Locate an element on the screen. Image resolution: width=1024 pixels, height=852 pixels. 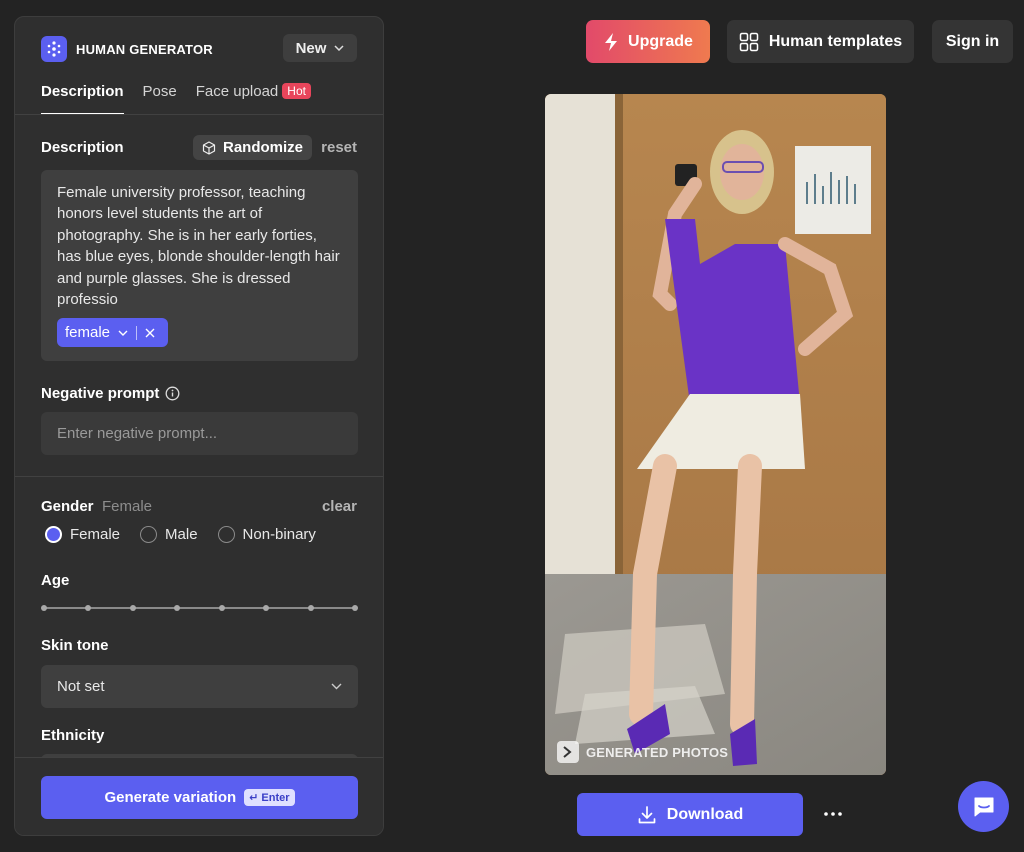
header-divider is located at coordinates (199, 114).